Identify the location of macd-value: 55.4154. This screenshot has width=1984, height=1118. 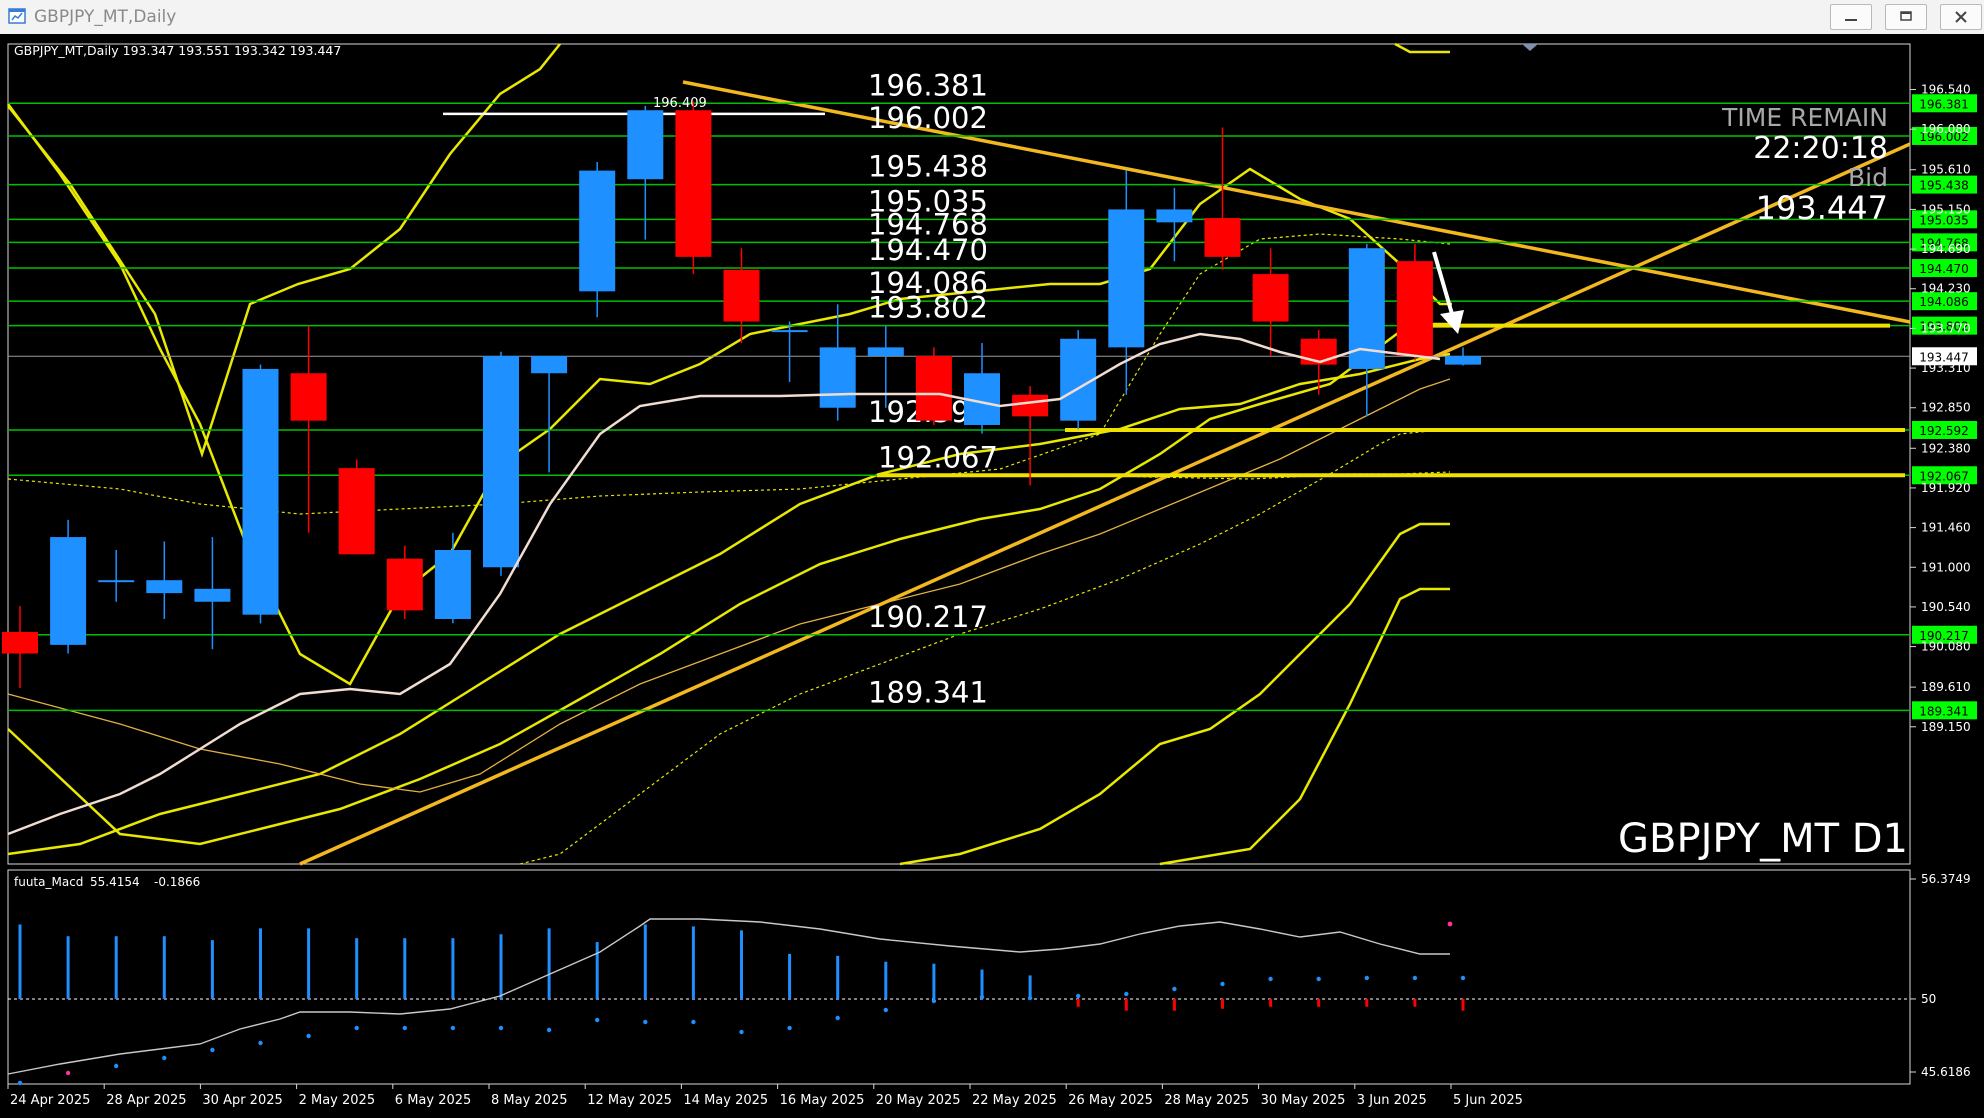
(115, 882).